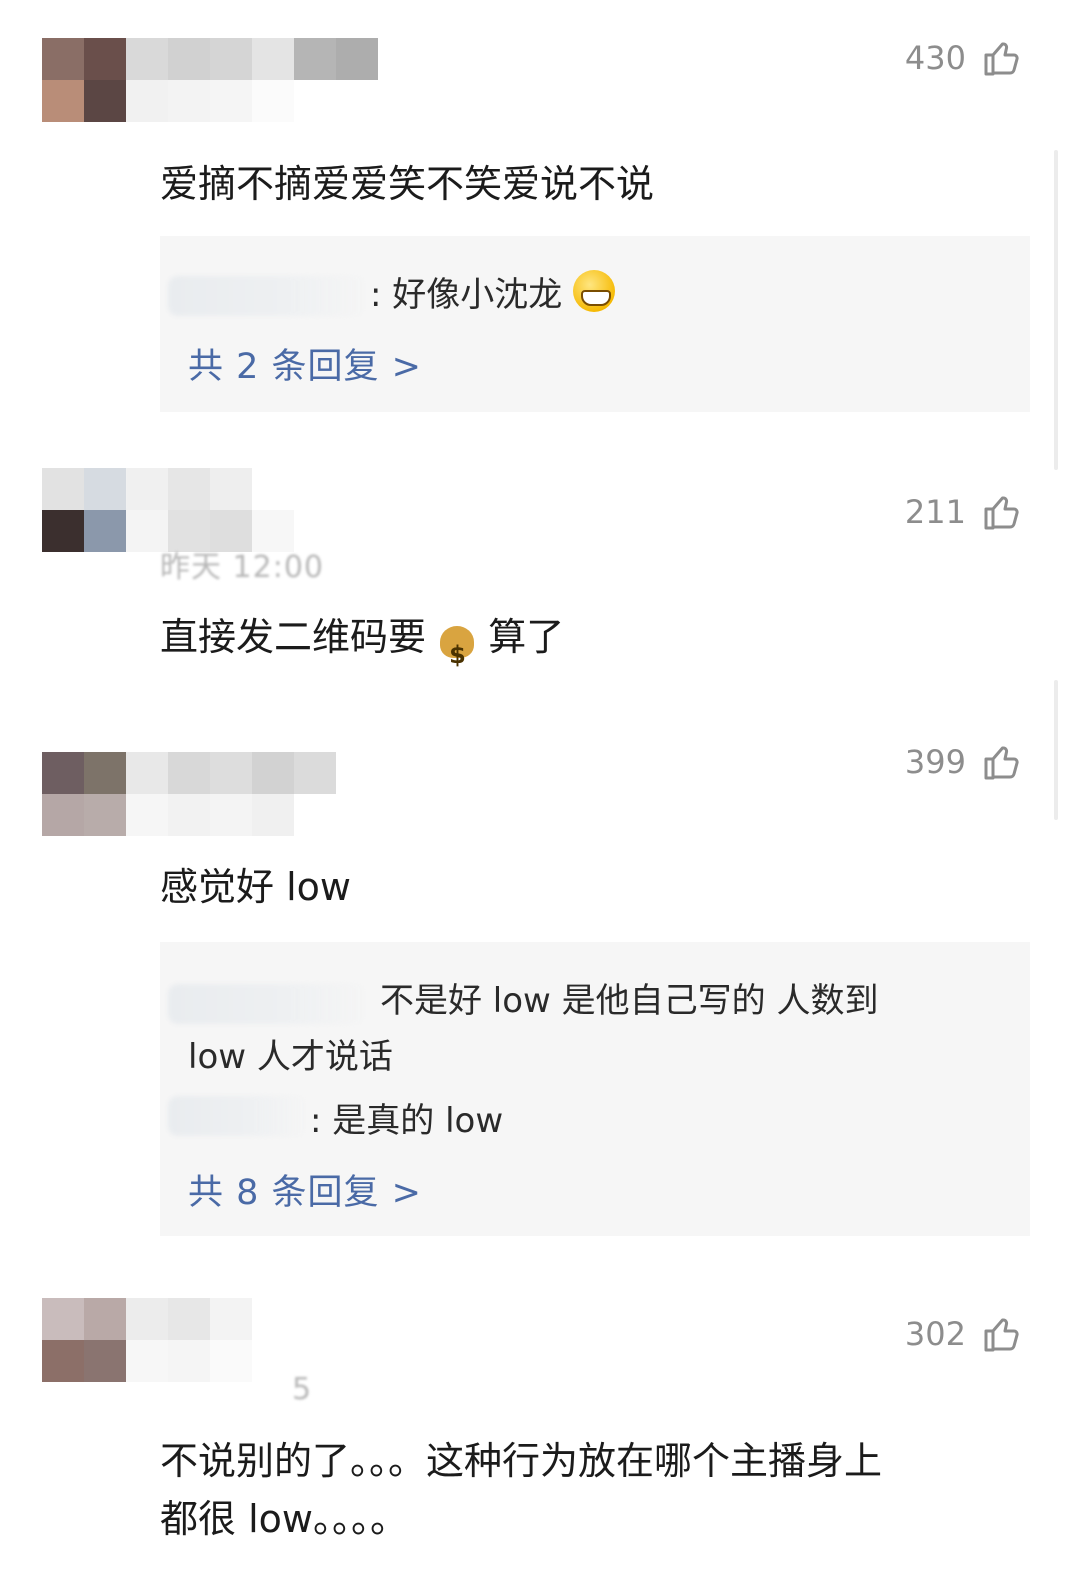 The width and height of the screenshot is (1080, 1585). What do you see at coordinates (595, 324) in the screenshot?
I see `reply-preview-box: : 好像小沈龙 共 2 条回复 >` at bounding box center [595, 324].